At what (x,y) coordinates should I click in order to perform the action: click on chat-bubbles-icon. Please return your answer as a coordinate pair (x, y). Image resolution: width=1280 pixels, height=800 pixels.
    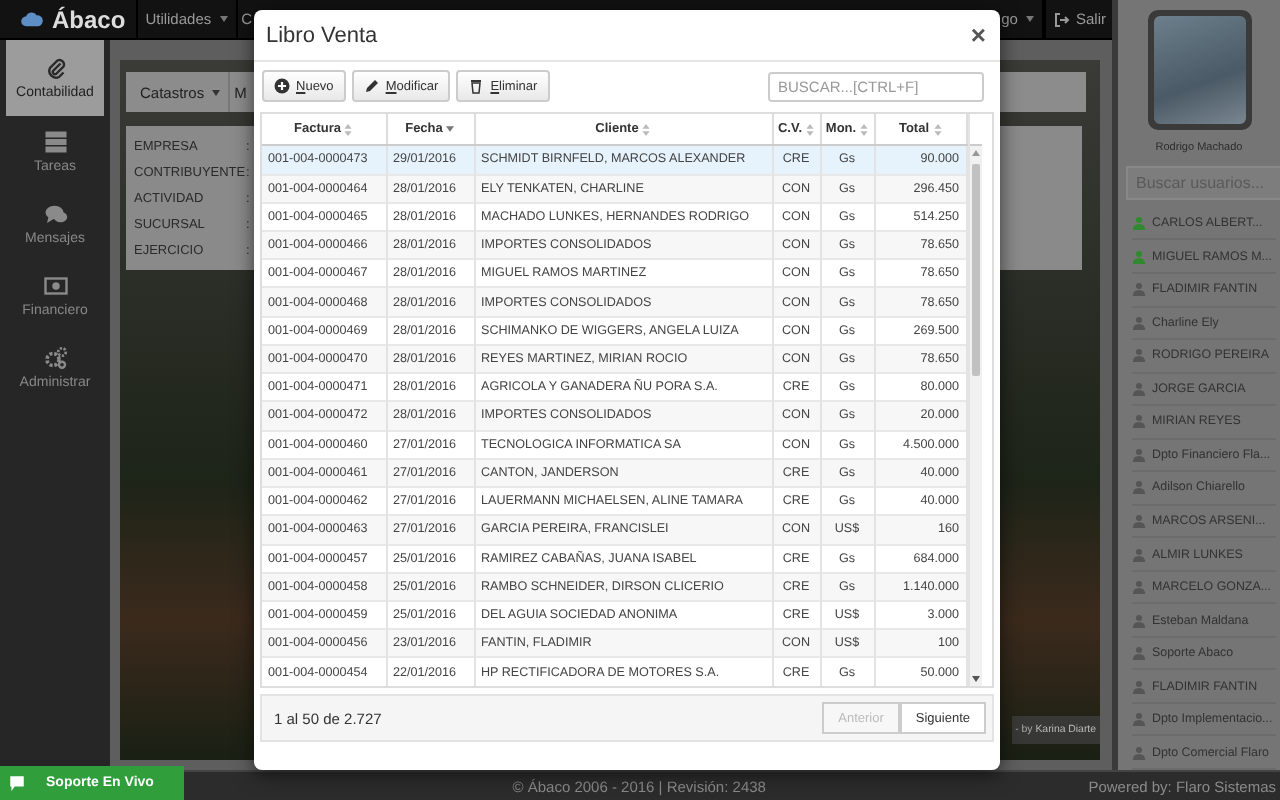
    Looking at the image, I should click on (55, 214).